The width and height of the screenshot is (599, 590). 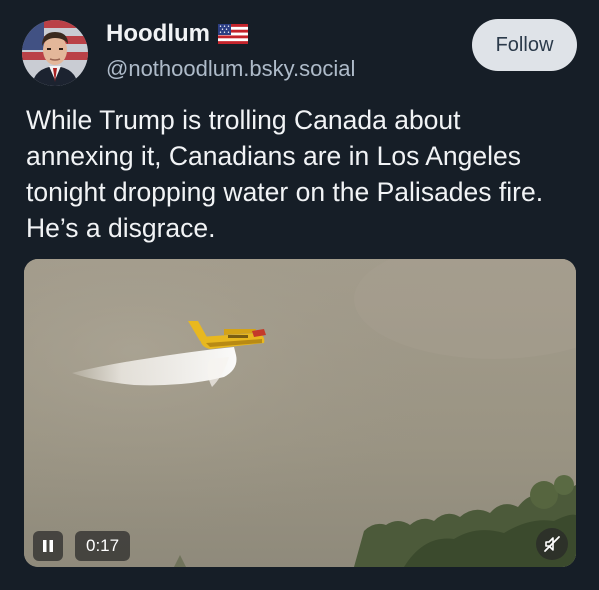 I want to click on avatar, so click(x=55, y=53).